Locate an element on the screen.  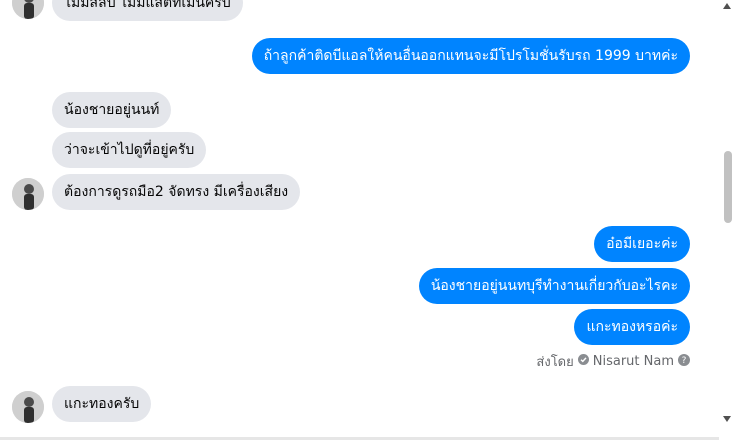
scrollbar-thumb is located at coordinates (728, 187).